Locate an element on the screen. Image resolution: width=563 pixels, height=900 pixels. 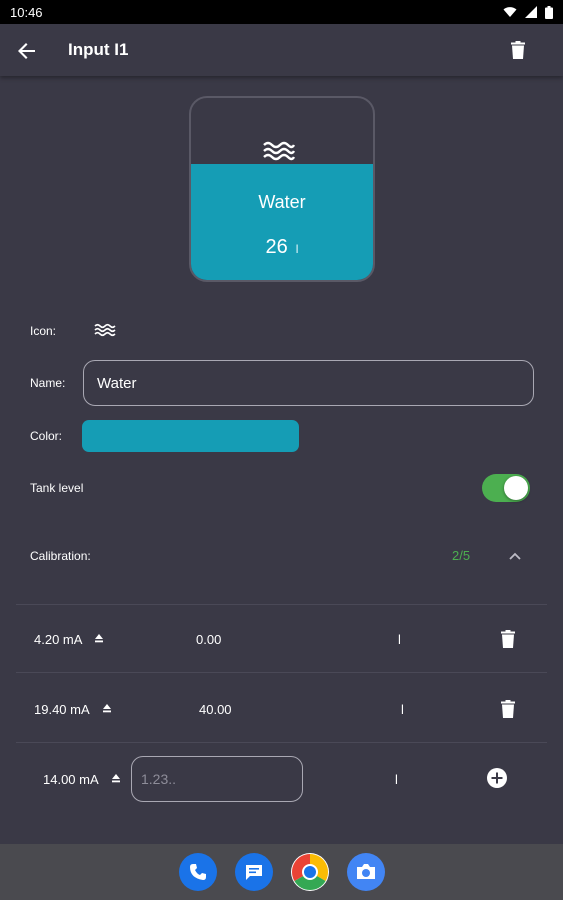
add-calibration-button is located at coordinates (497, 778).